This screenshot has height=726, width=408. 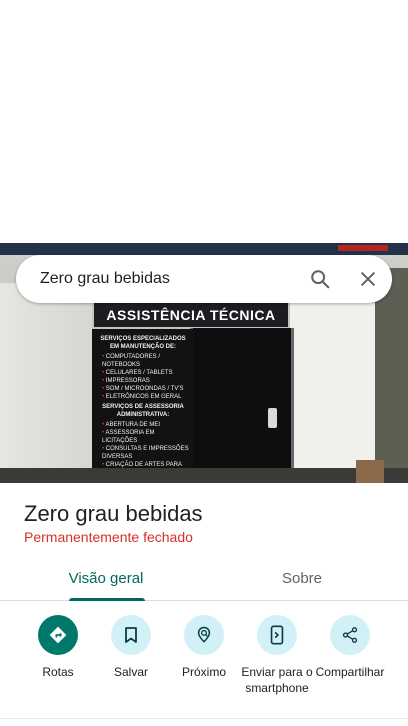 What do you see at coordinates (277, 680) in the screenshot?
I see `send-to-phone-label: Enviar para o smartphone` at bounding box center [277, 680].